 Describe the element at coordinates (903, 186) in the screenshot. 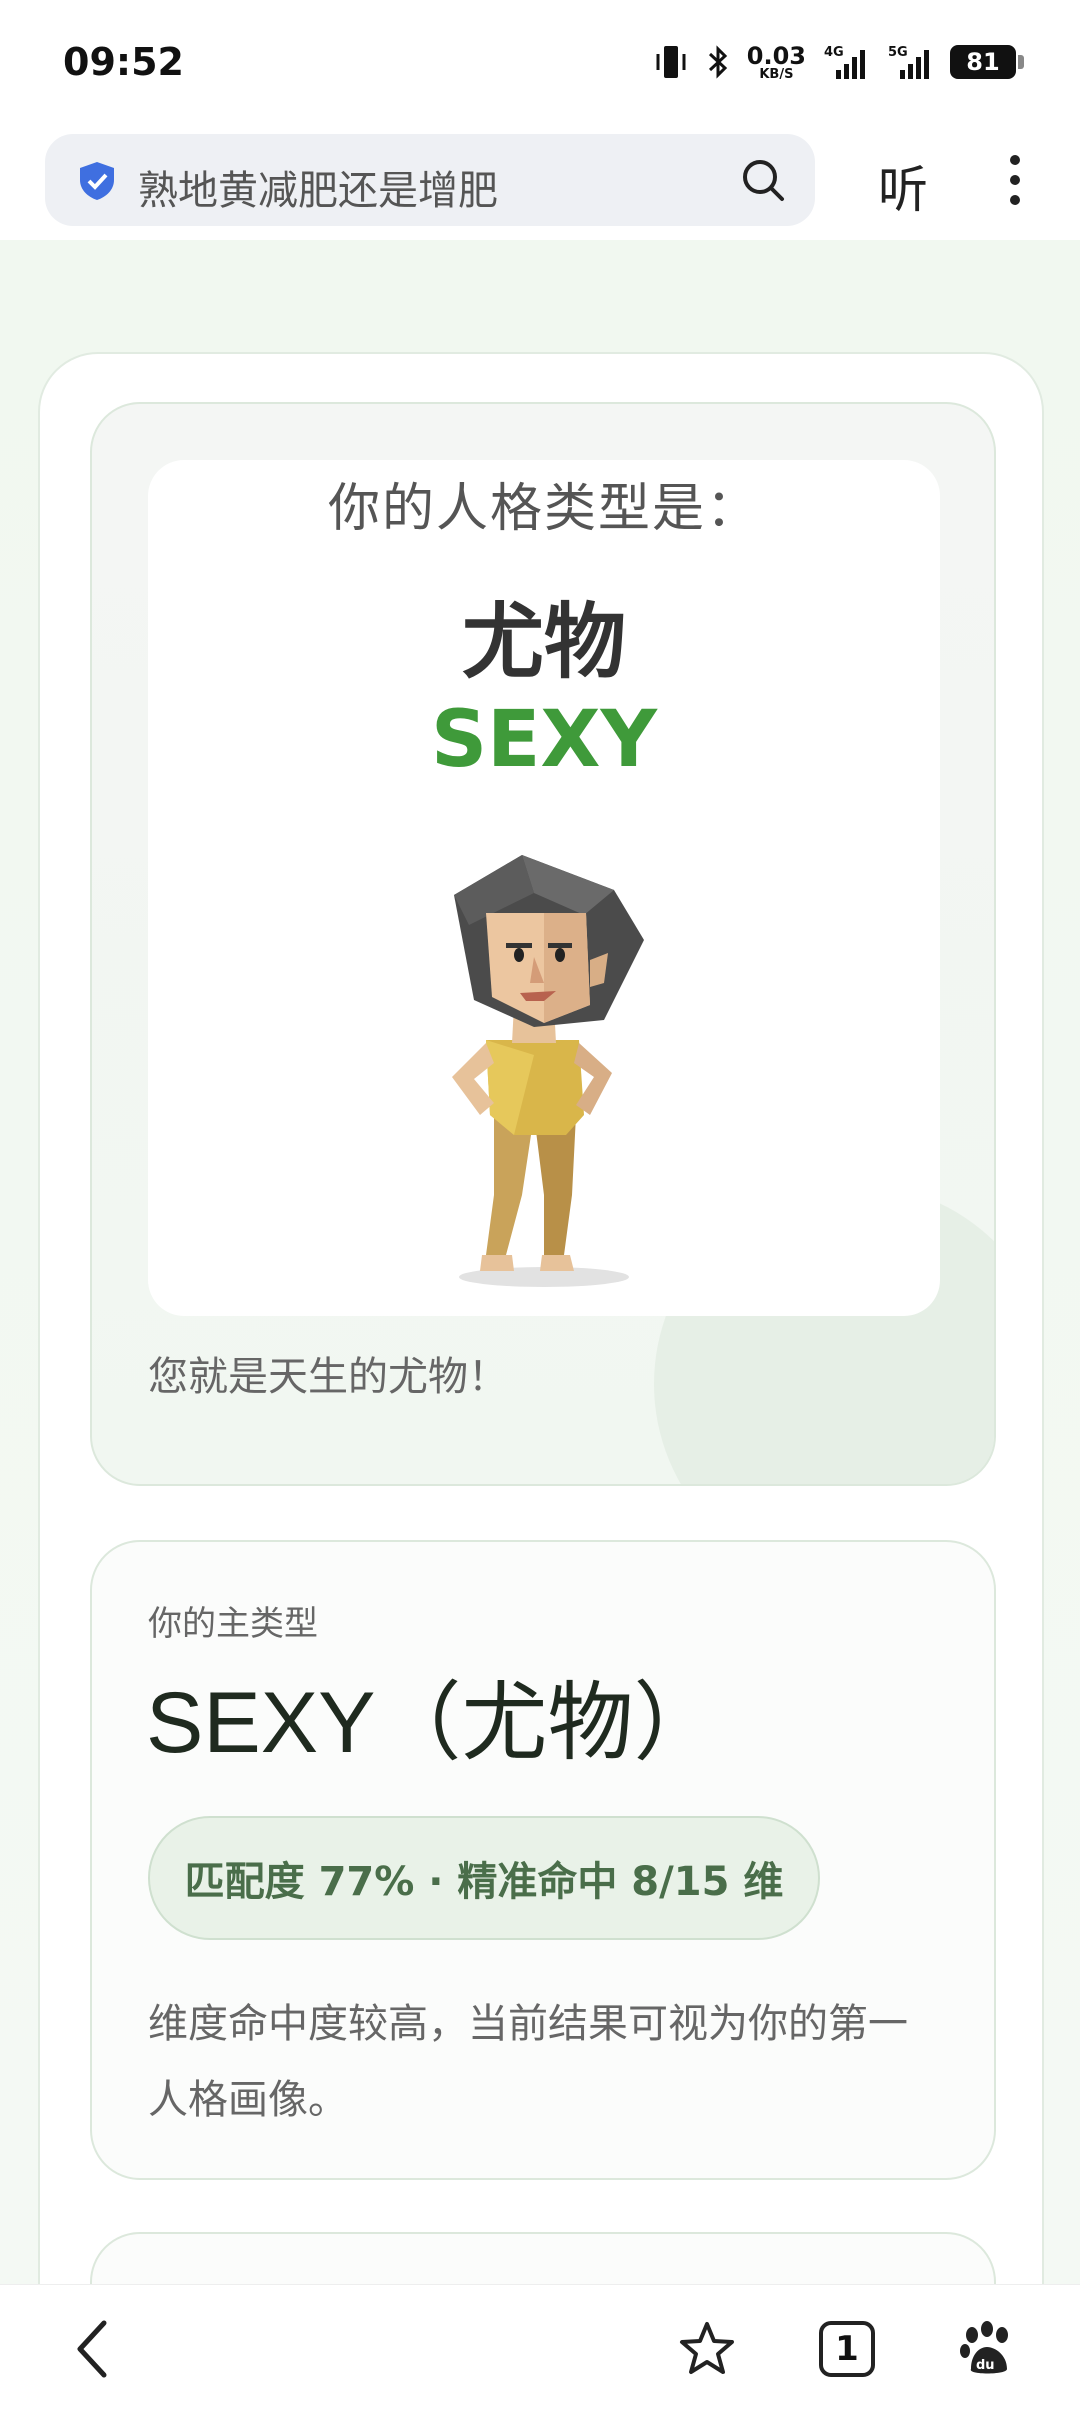

I see `listen-button: 听` at that location.